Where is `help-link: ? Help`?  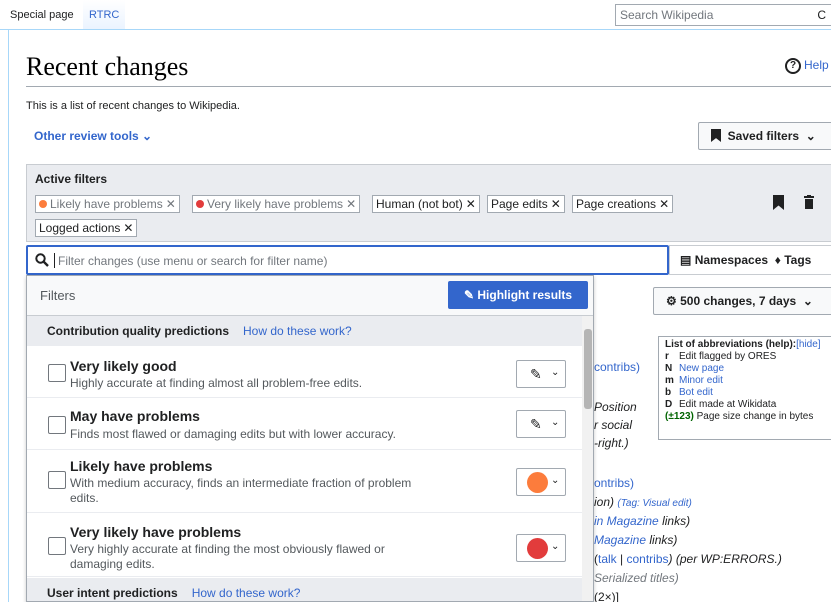 help-link: ? Help is located at coordinates (807, 66).